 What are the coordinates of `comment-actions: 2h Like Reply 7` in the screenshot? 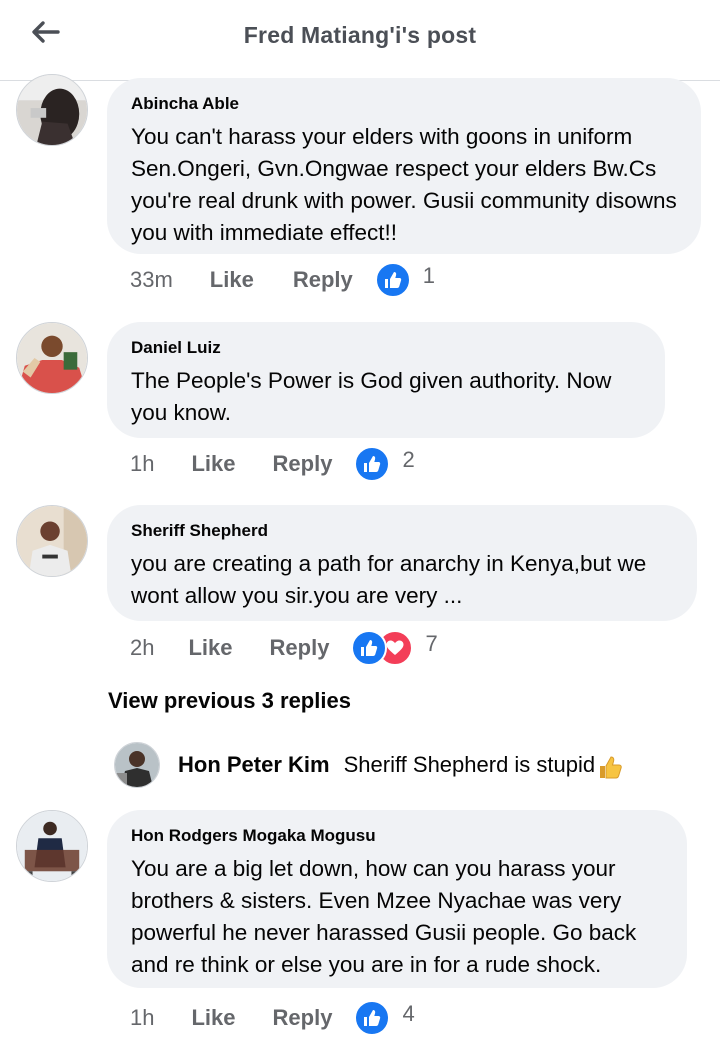 It's located at (284, 648).